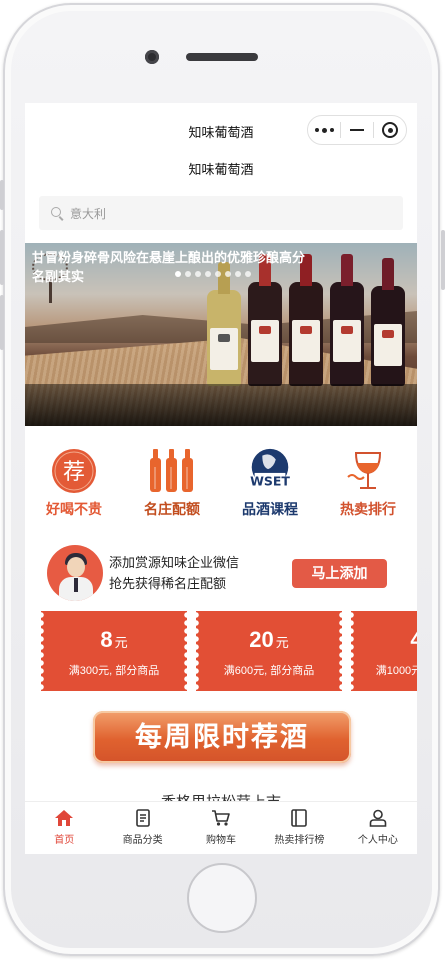 The image size is (445, 960). I want to click on phone-side-button, so click(2, 195).